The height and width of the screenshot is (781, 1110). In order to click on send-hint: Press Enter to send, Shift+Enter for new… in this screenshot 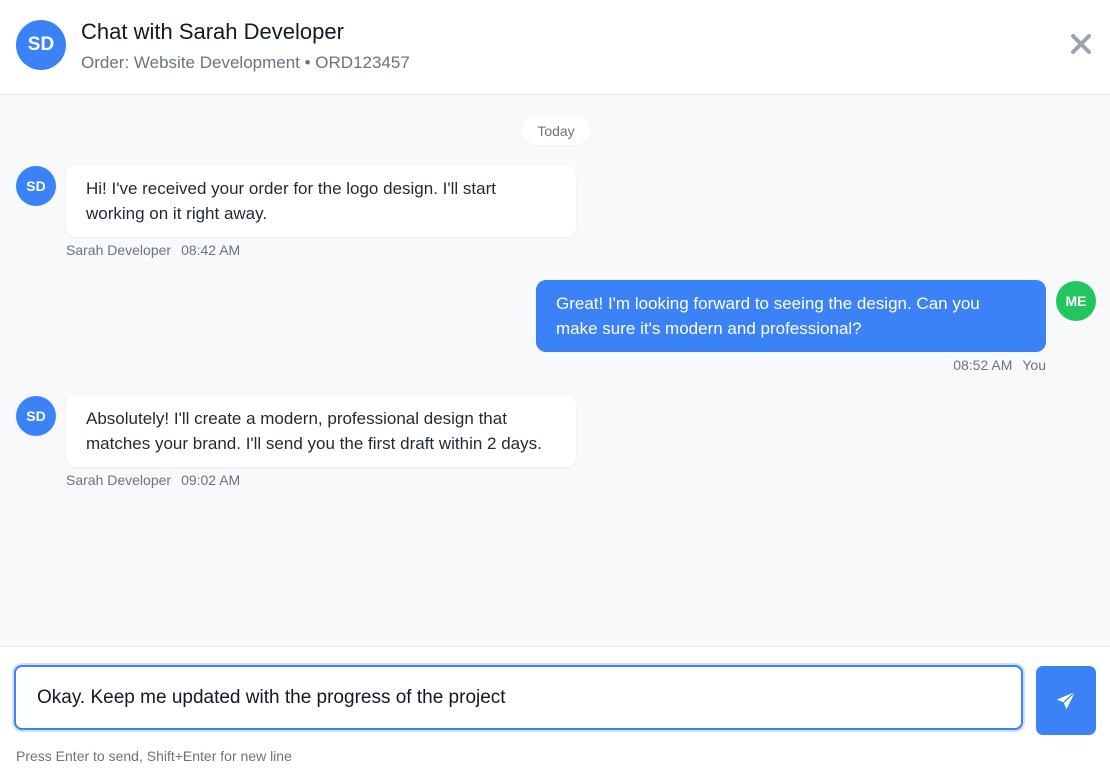, I will do `click(154, 756)`.